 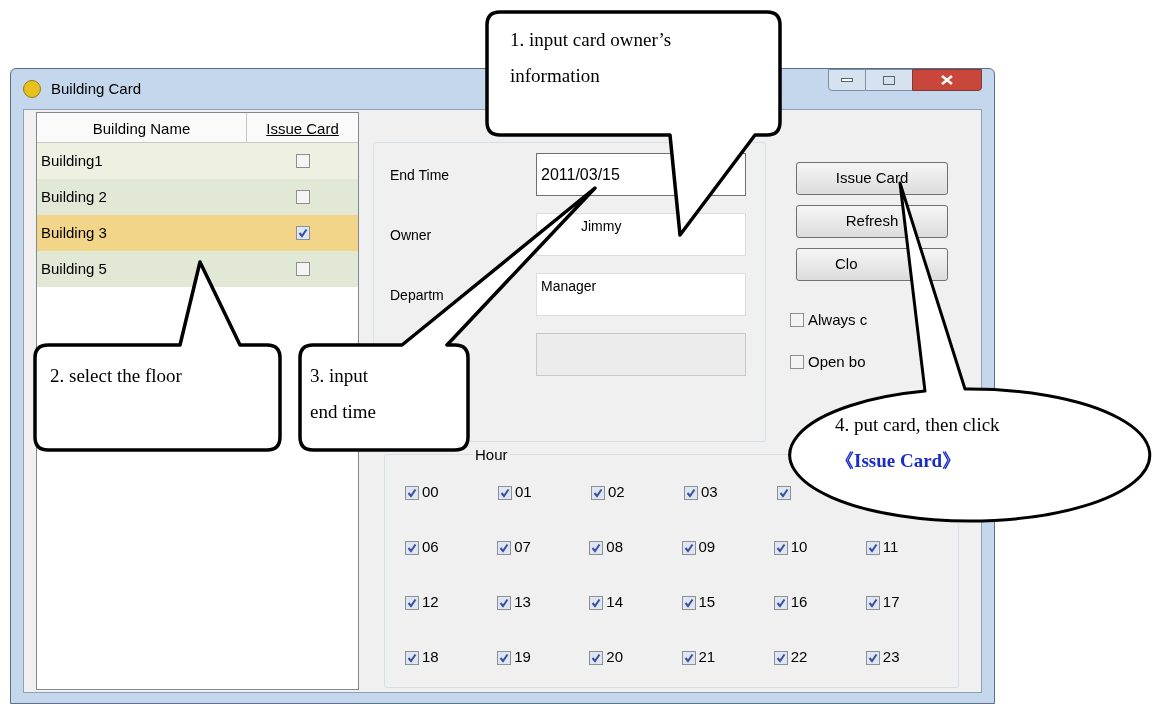 I want to click on hour-label: 06, so click(x=430, y=547).